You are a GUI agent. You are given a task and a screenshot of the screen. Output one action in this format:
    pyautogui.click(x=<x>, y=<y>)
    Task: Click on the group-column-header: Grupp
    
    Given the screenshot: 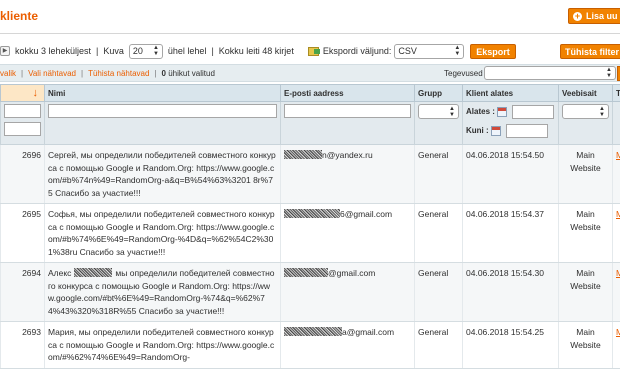 What is the action you would take?
    pyautogui.click(x=438, y=93)
    